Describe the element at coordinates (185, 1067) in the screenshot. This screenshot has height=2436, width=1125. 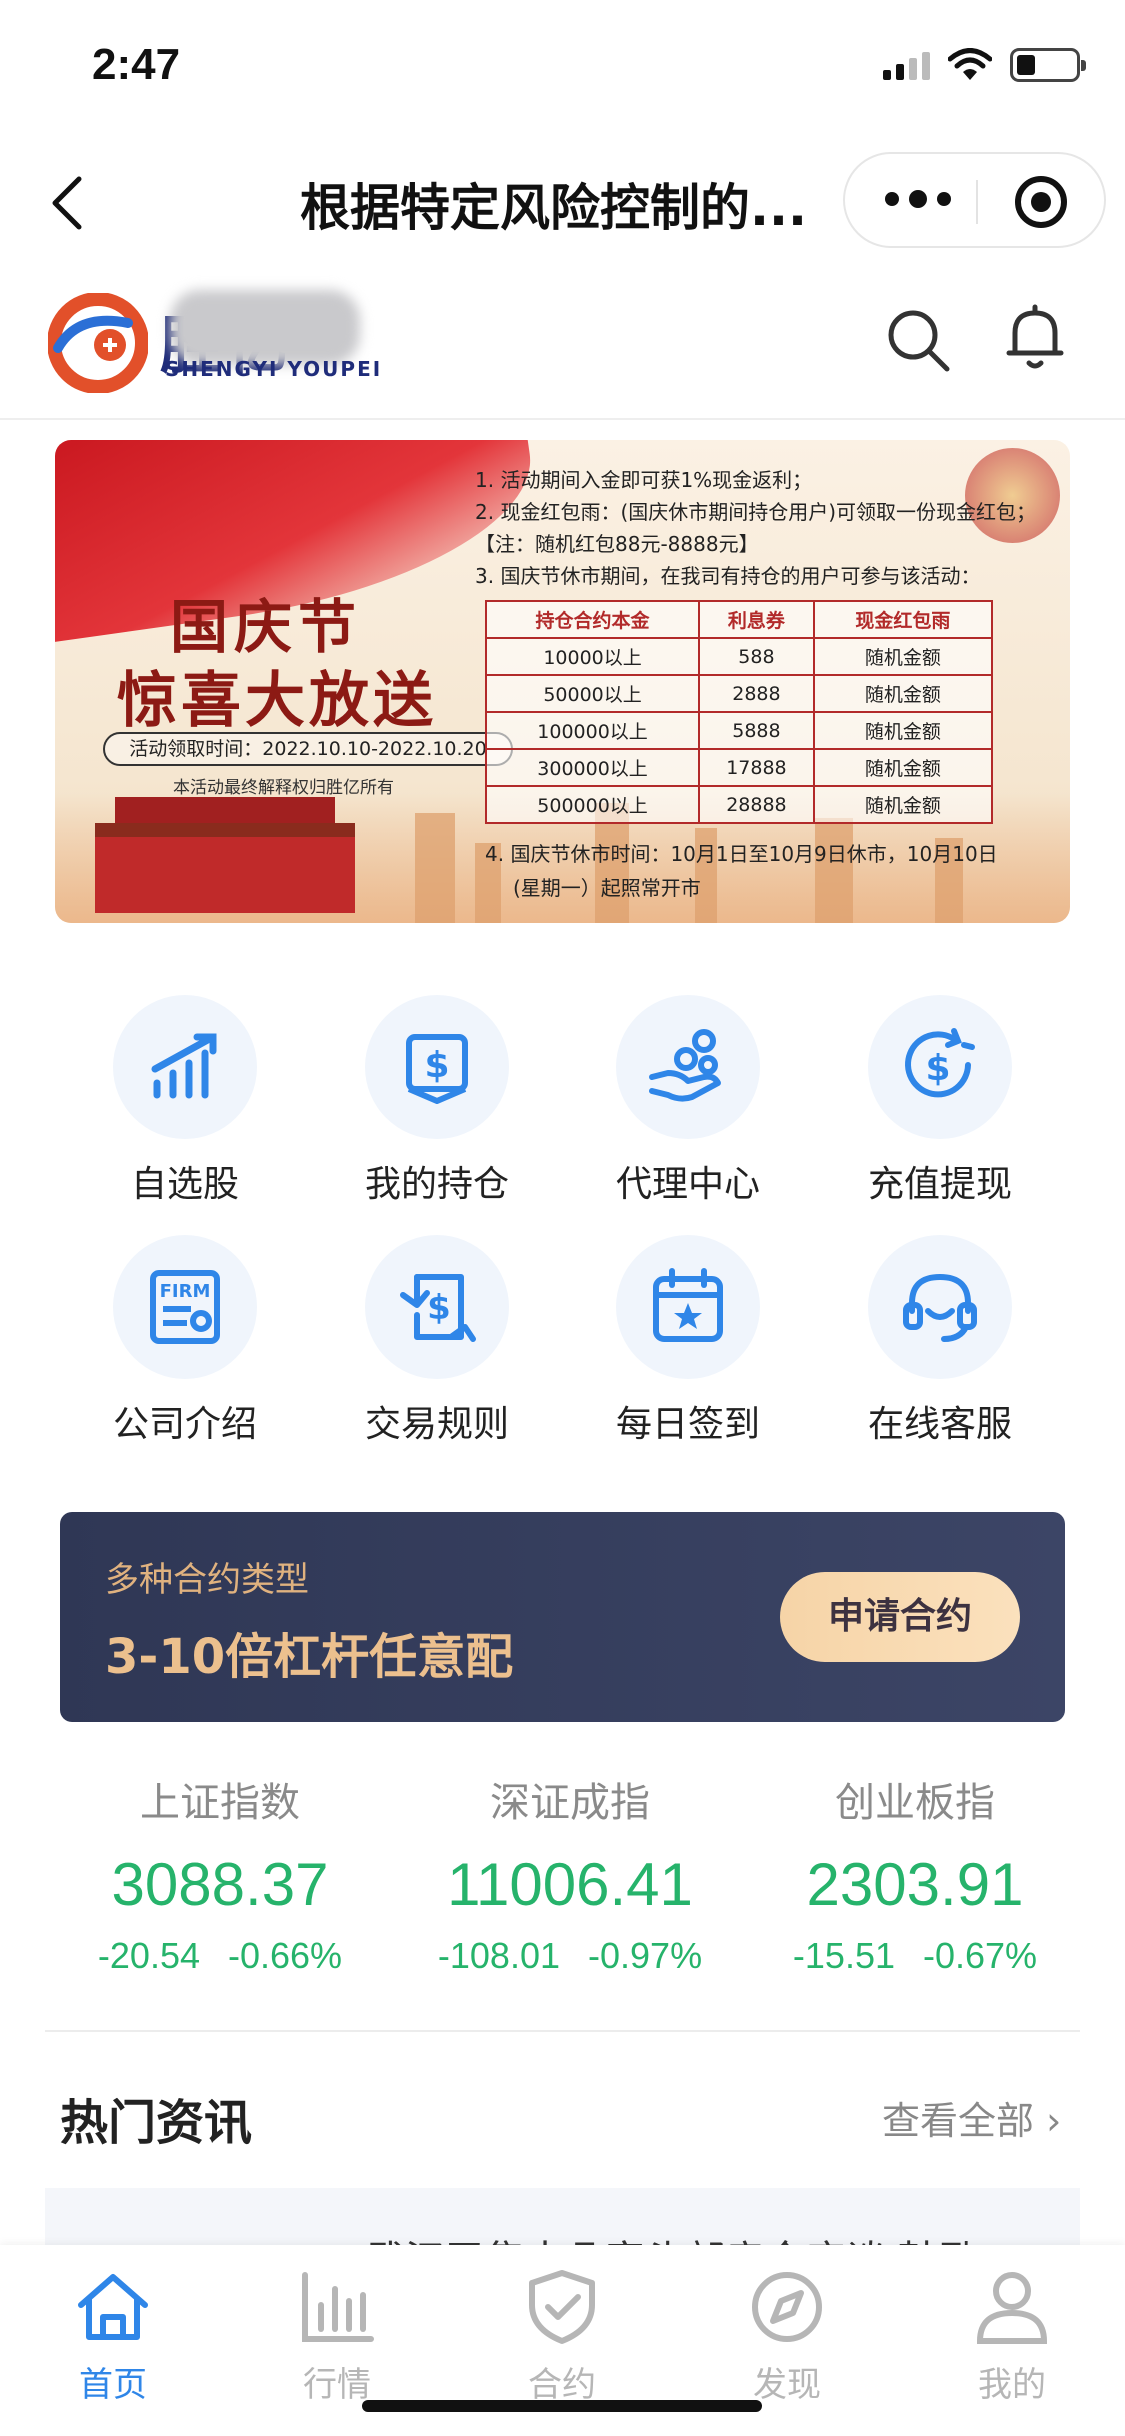
I see `chart-bars-icon` at that location.